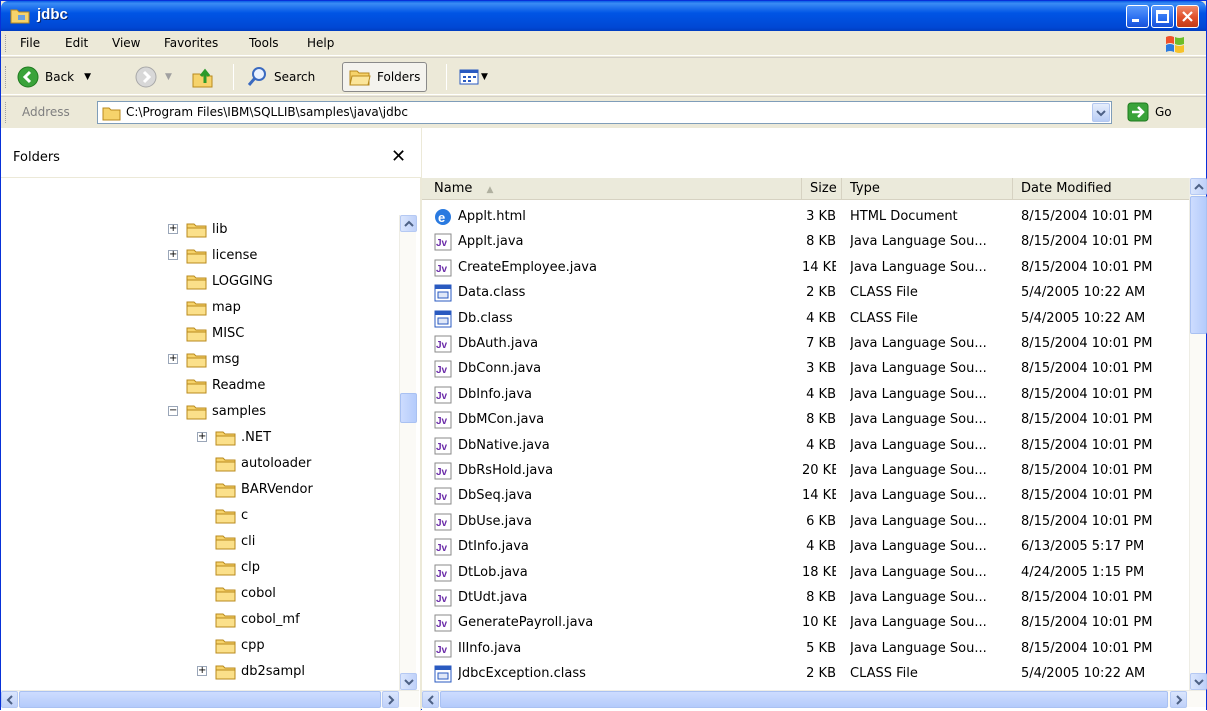 This screenshot has width=1207, height=711. Describe the element at coordinates (398, 156) in the screenshot. I see `folders-pane-close-button: ✕` at that location.